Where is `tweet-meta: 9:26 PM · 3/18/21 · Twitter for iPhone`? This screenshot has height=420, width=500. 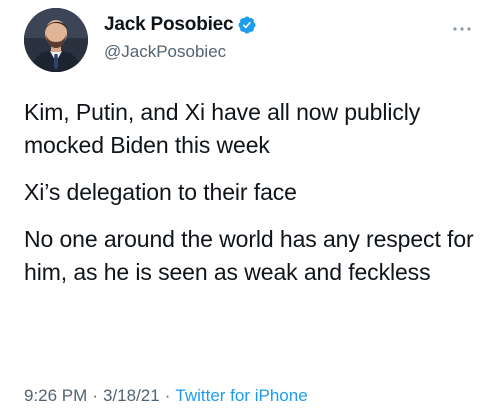 tweet-meta: 9:26 PM · 3/18/21 · Twitter for iPhone is located at coordinates (250, 396).